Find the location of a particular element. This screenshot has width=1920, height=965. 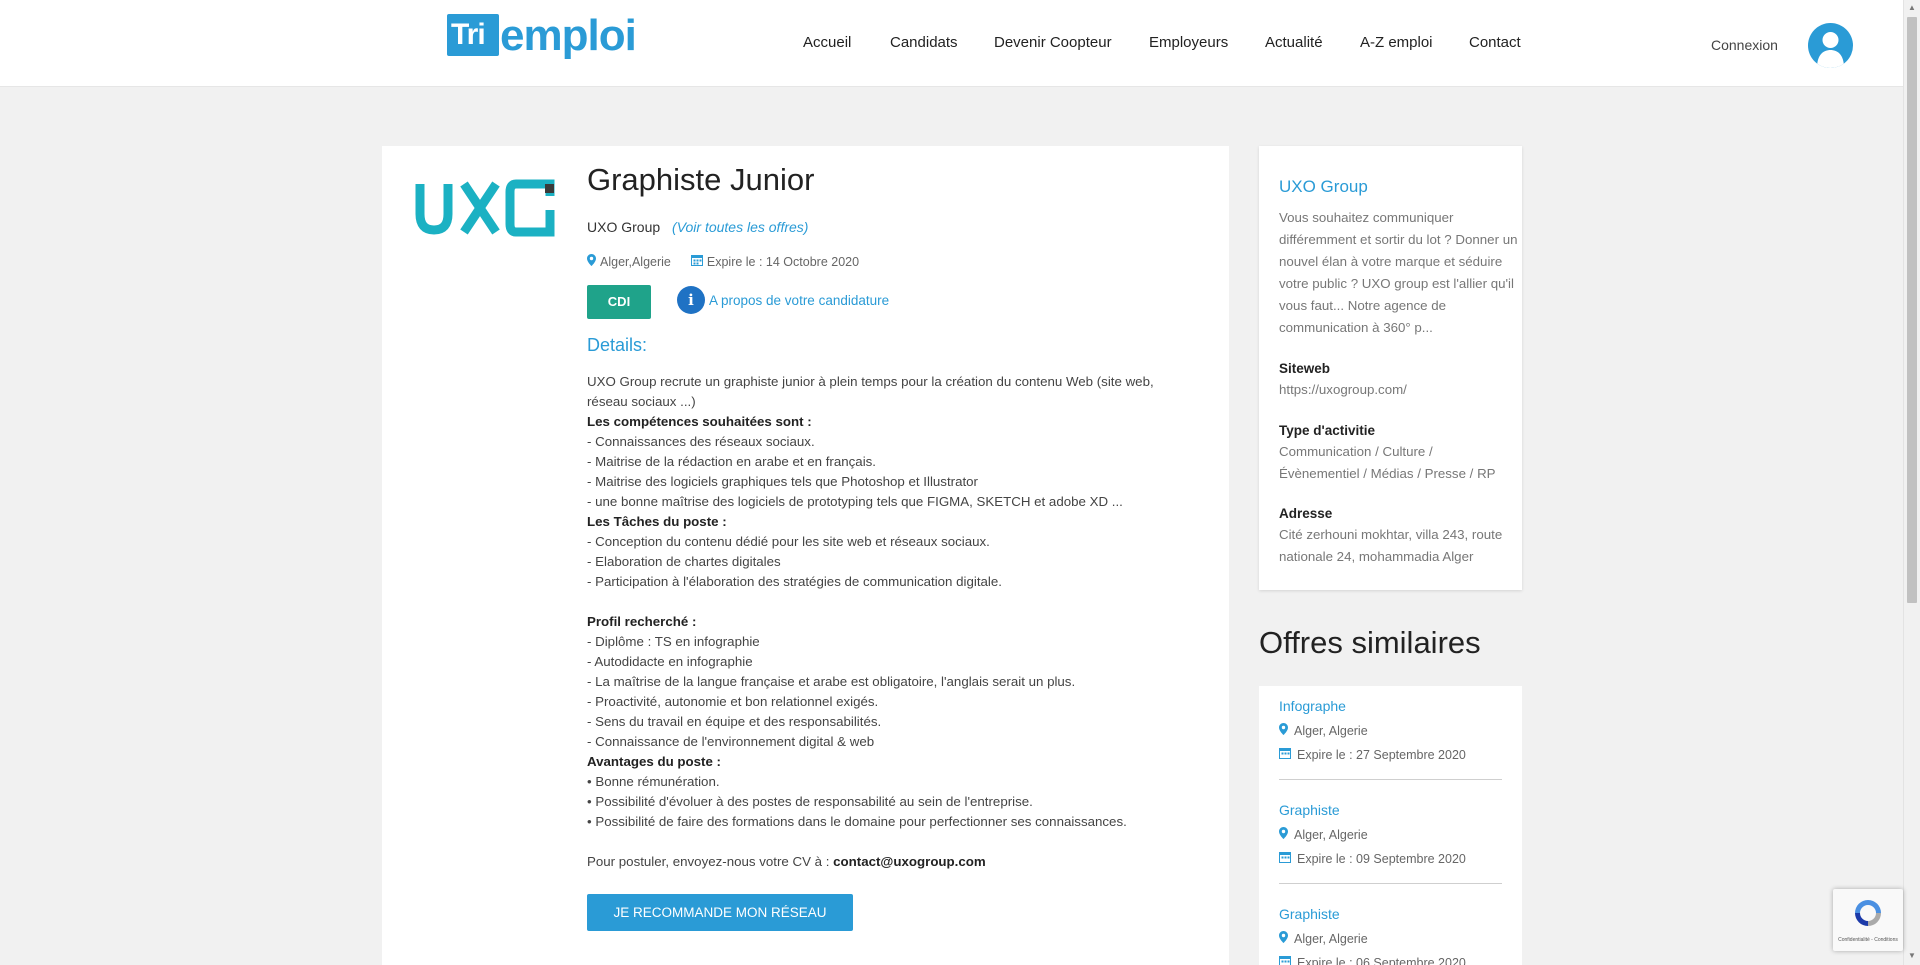

profile-heading: Profil recherché : is located at coordinates (642, 621).